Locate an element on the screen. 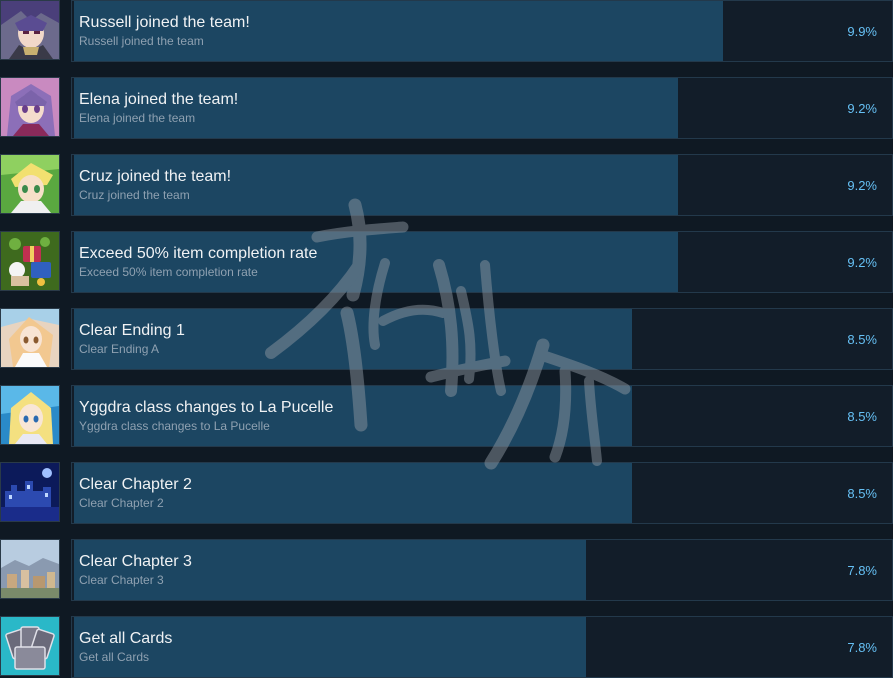  achievement-description: Clear Ending A is located at coordinates (119, 349).